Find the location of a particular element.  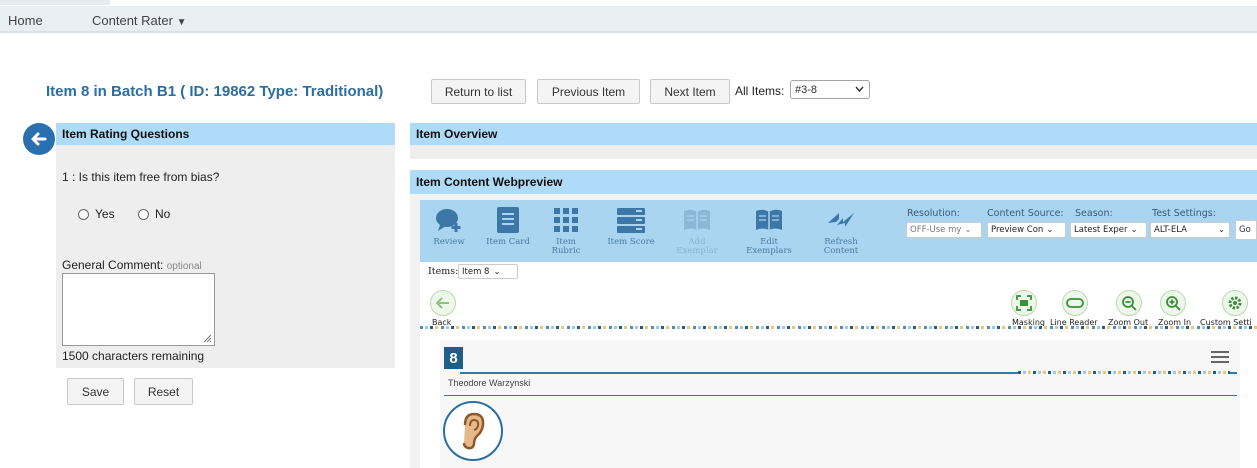

card-header-pattern is located at coordinates (1124, 372).